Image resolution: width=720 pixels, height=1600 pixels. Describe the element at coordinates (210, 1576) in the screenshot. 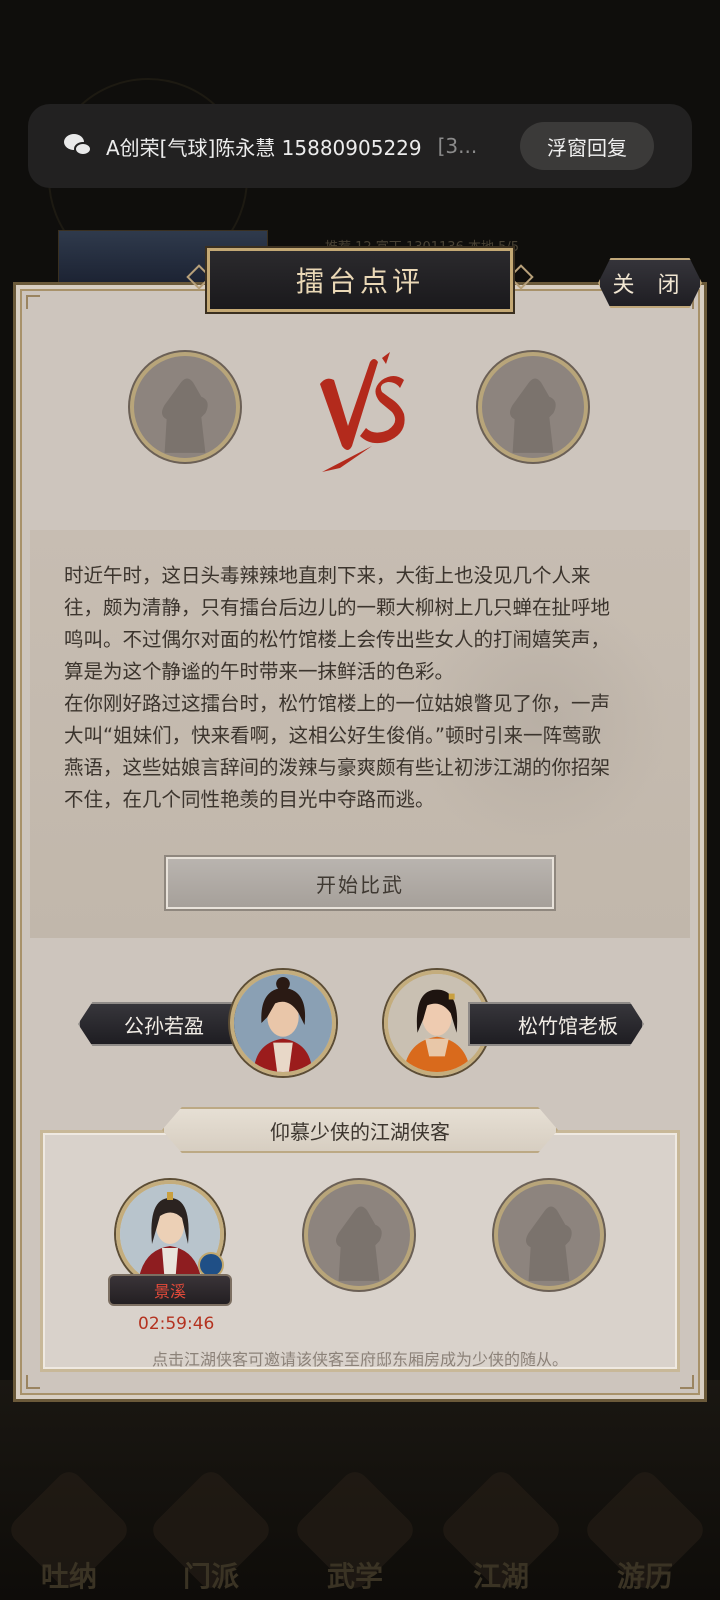

I see `nav-label: 门派` at that location.